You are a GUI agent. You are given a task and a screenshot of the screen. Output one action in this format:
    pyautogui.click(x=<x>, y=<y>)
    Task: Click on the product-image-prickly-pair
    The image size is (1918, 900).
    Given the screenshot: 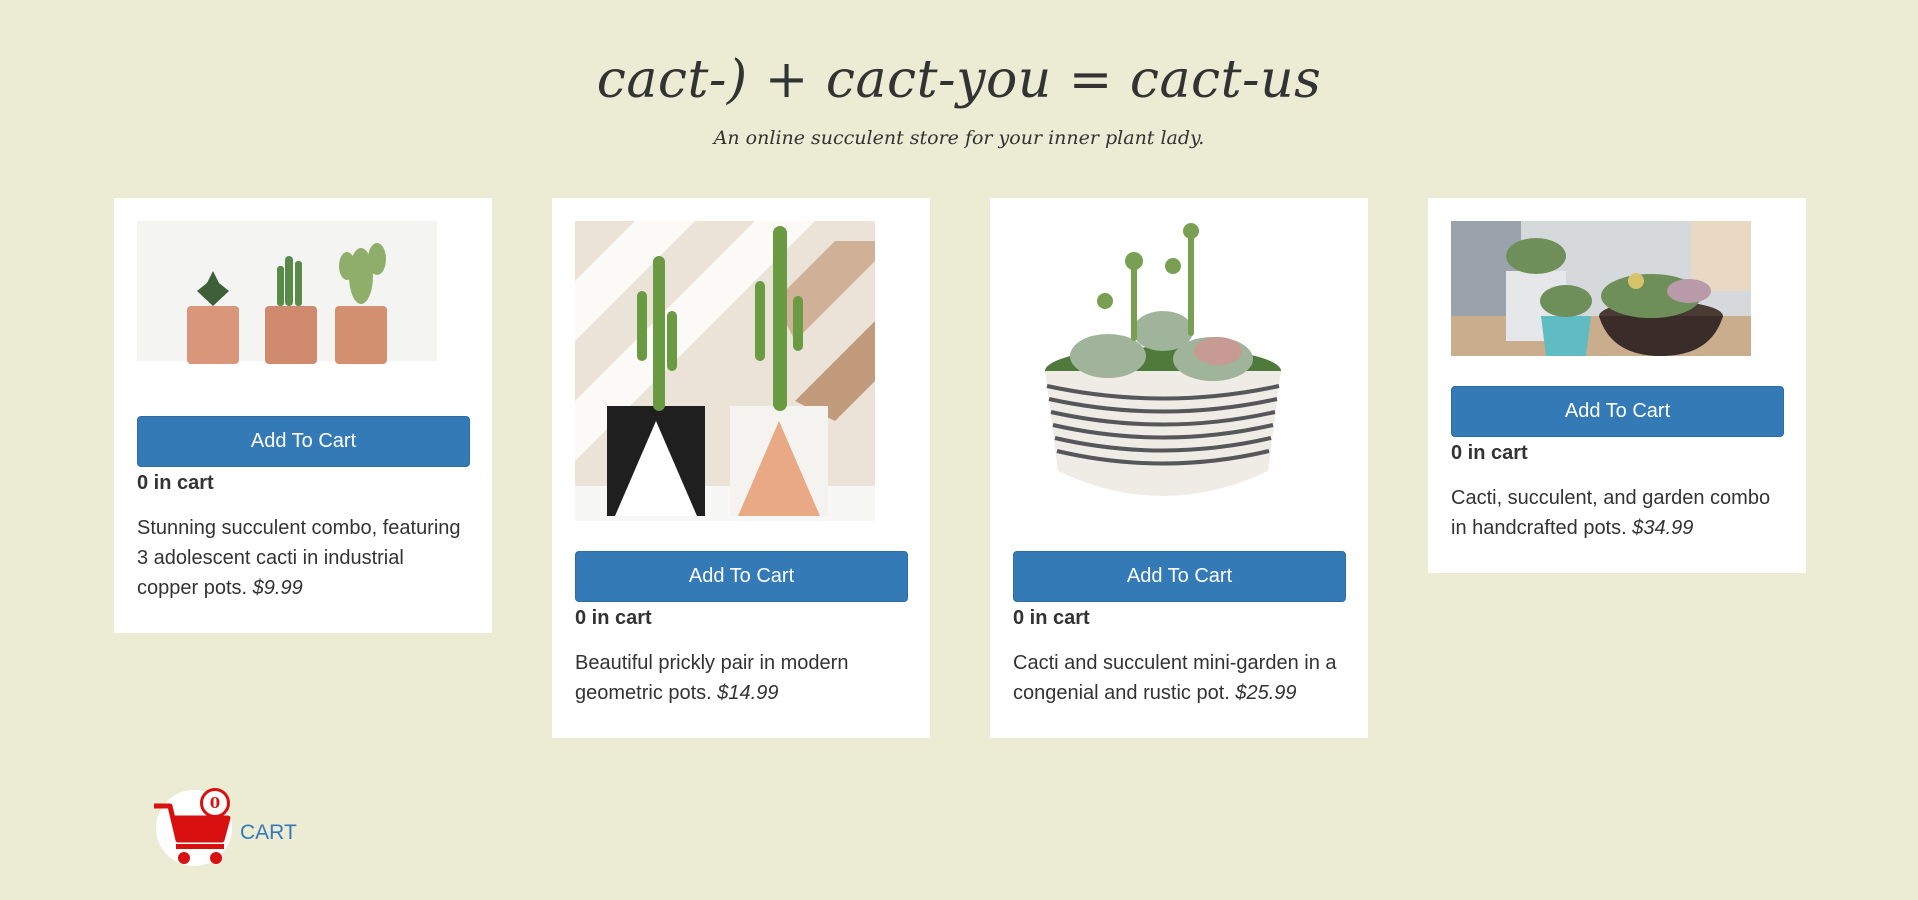 What is the action you would take?
    pyautogui.click(x=725, y=371)
    